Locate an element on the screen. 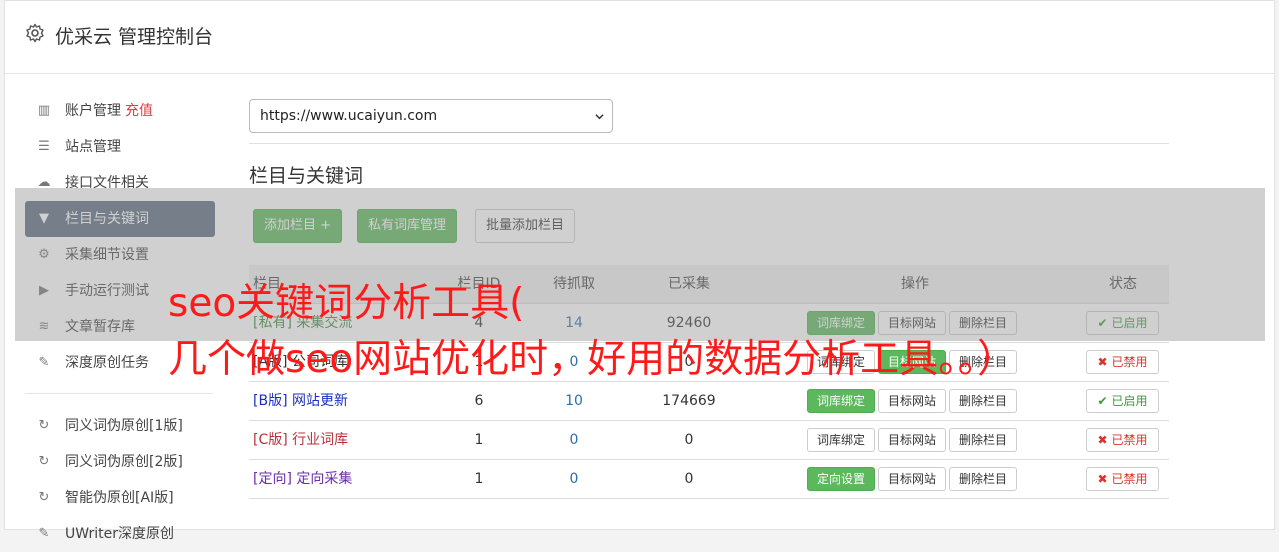 Image resolution: width=1279 pixels, height=552 pixels. sidebar-item-label: UWriter深度原创 is located at coordinates (119, 534).